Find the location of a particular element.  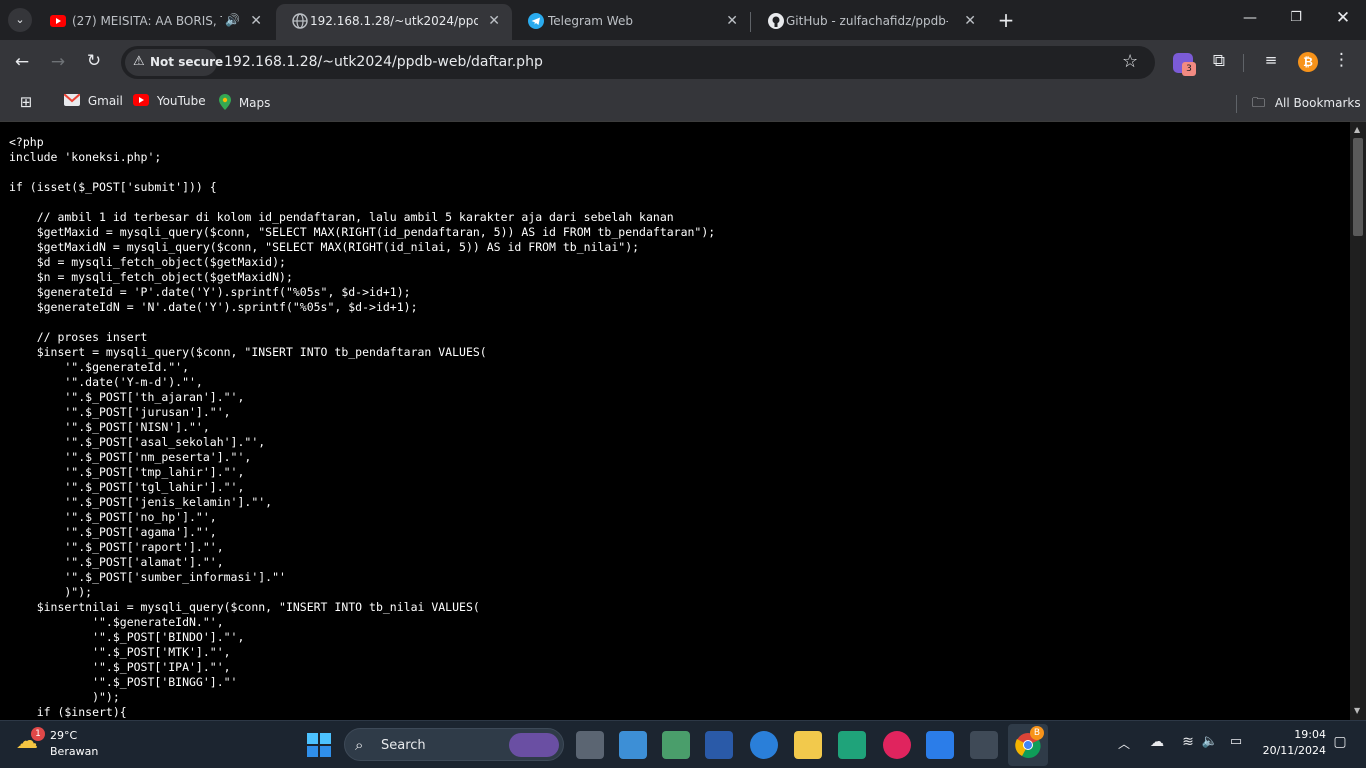

network-app-icon is located at coordinates (940, 745).